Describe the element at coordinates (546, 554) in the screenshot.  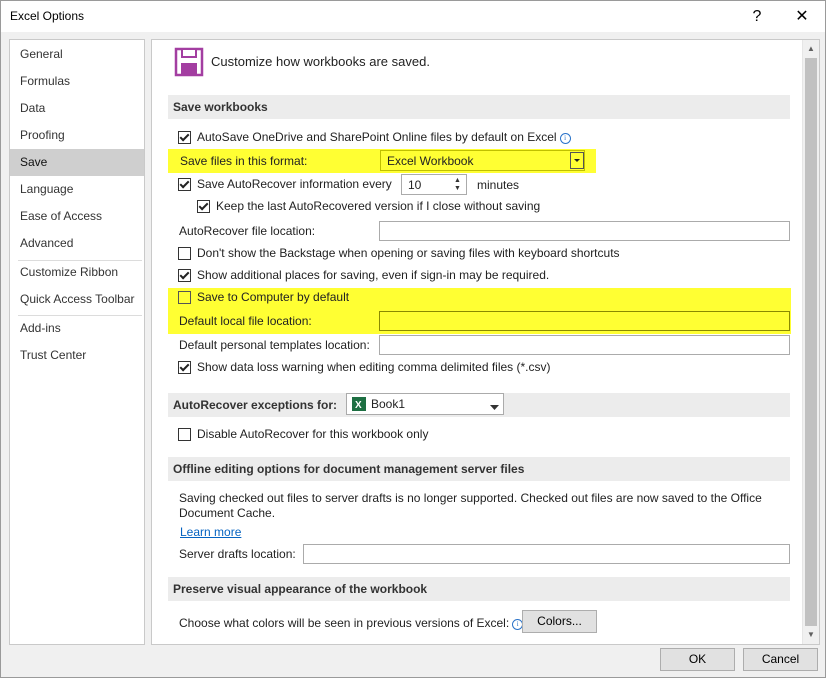
I see `server-drafts-input` at that location.